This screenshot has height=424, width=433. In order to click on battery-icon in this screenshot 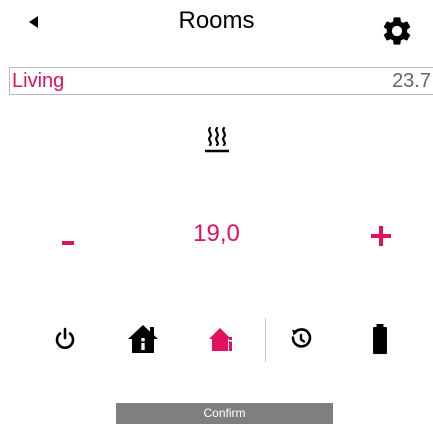, I will do `click(380, 339)`.